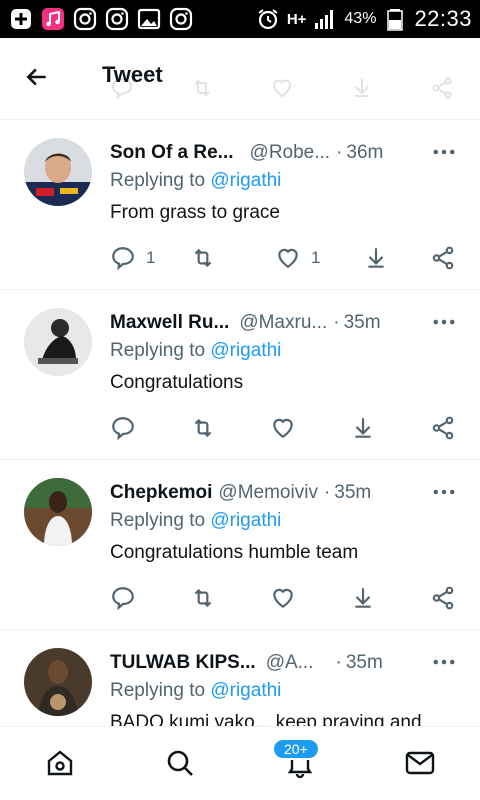  I want to click on nav-messages, so click(420, 763).